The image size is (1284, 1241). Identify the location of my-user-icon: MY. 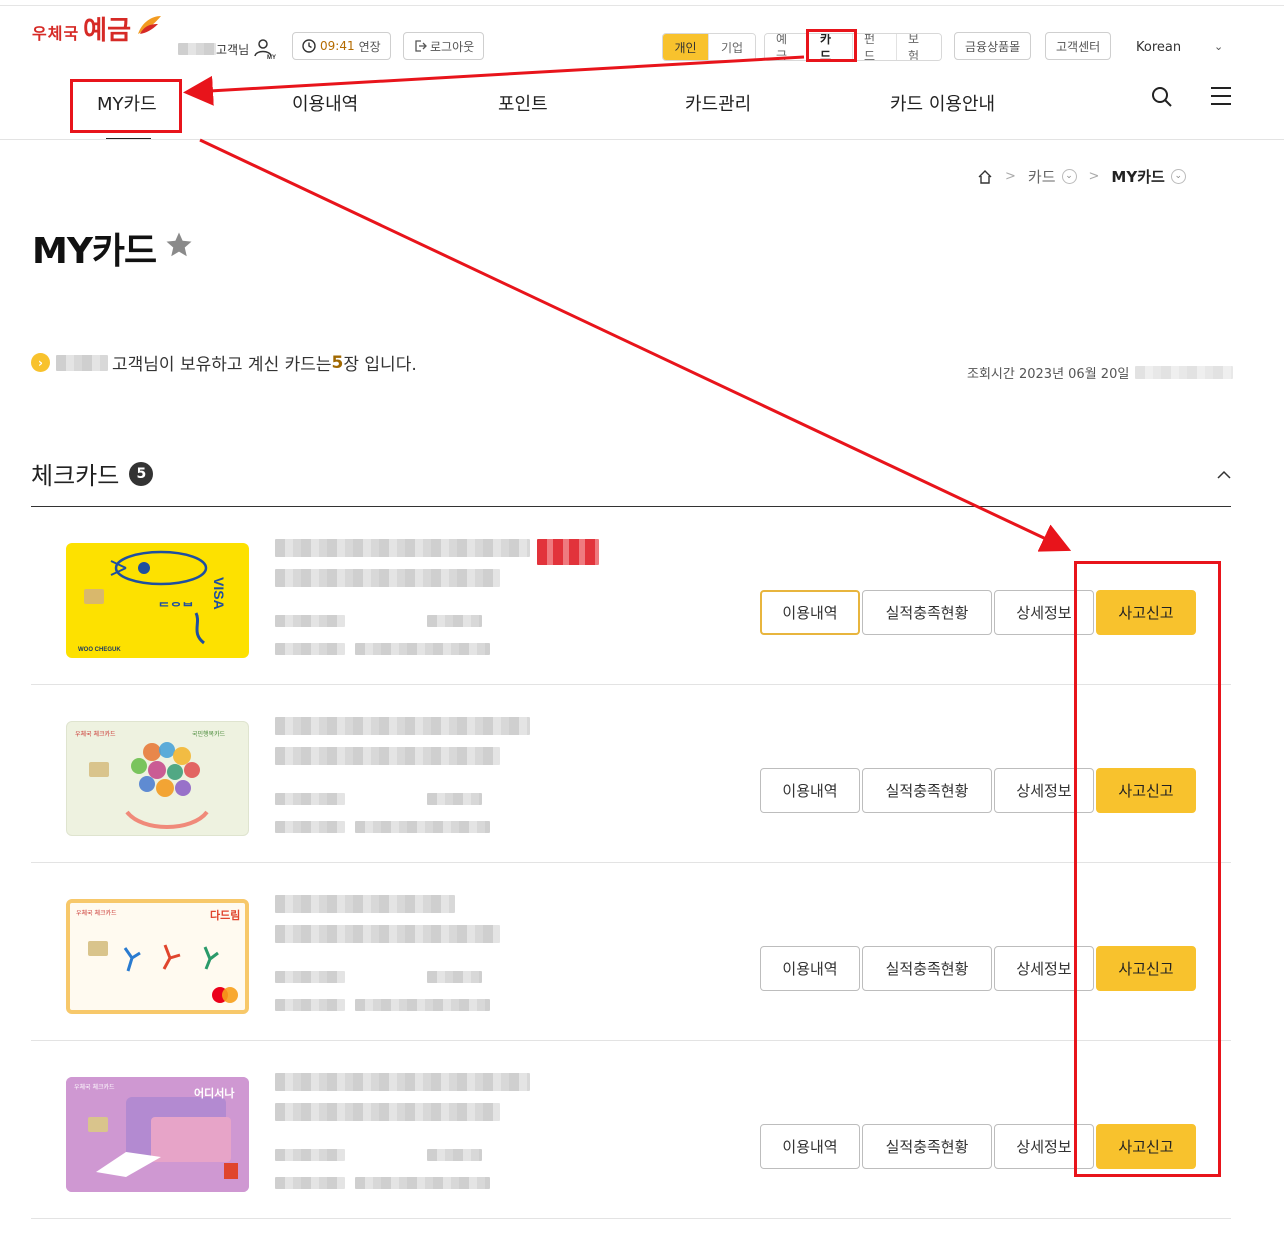
(265, 49).